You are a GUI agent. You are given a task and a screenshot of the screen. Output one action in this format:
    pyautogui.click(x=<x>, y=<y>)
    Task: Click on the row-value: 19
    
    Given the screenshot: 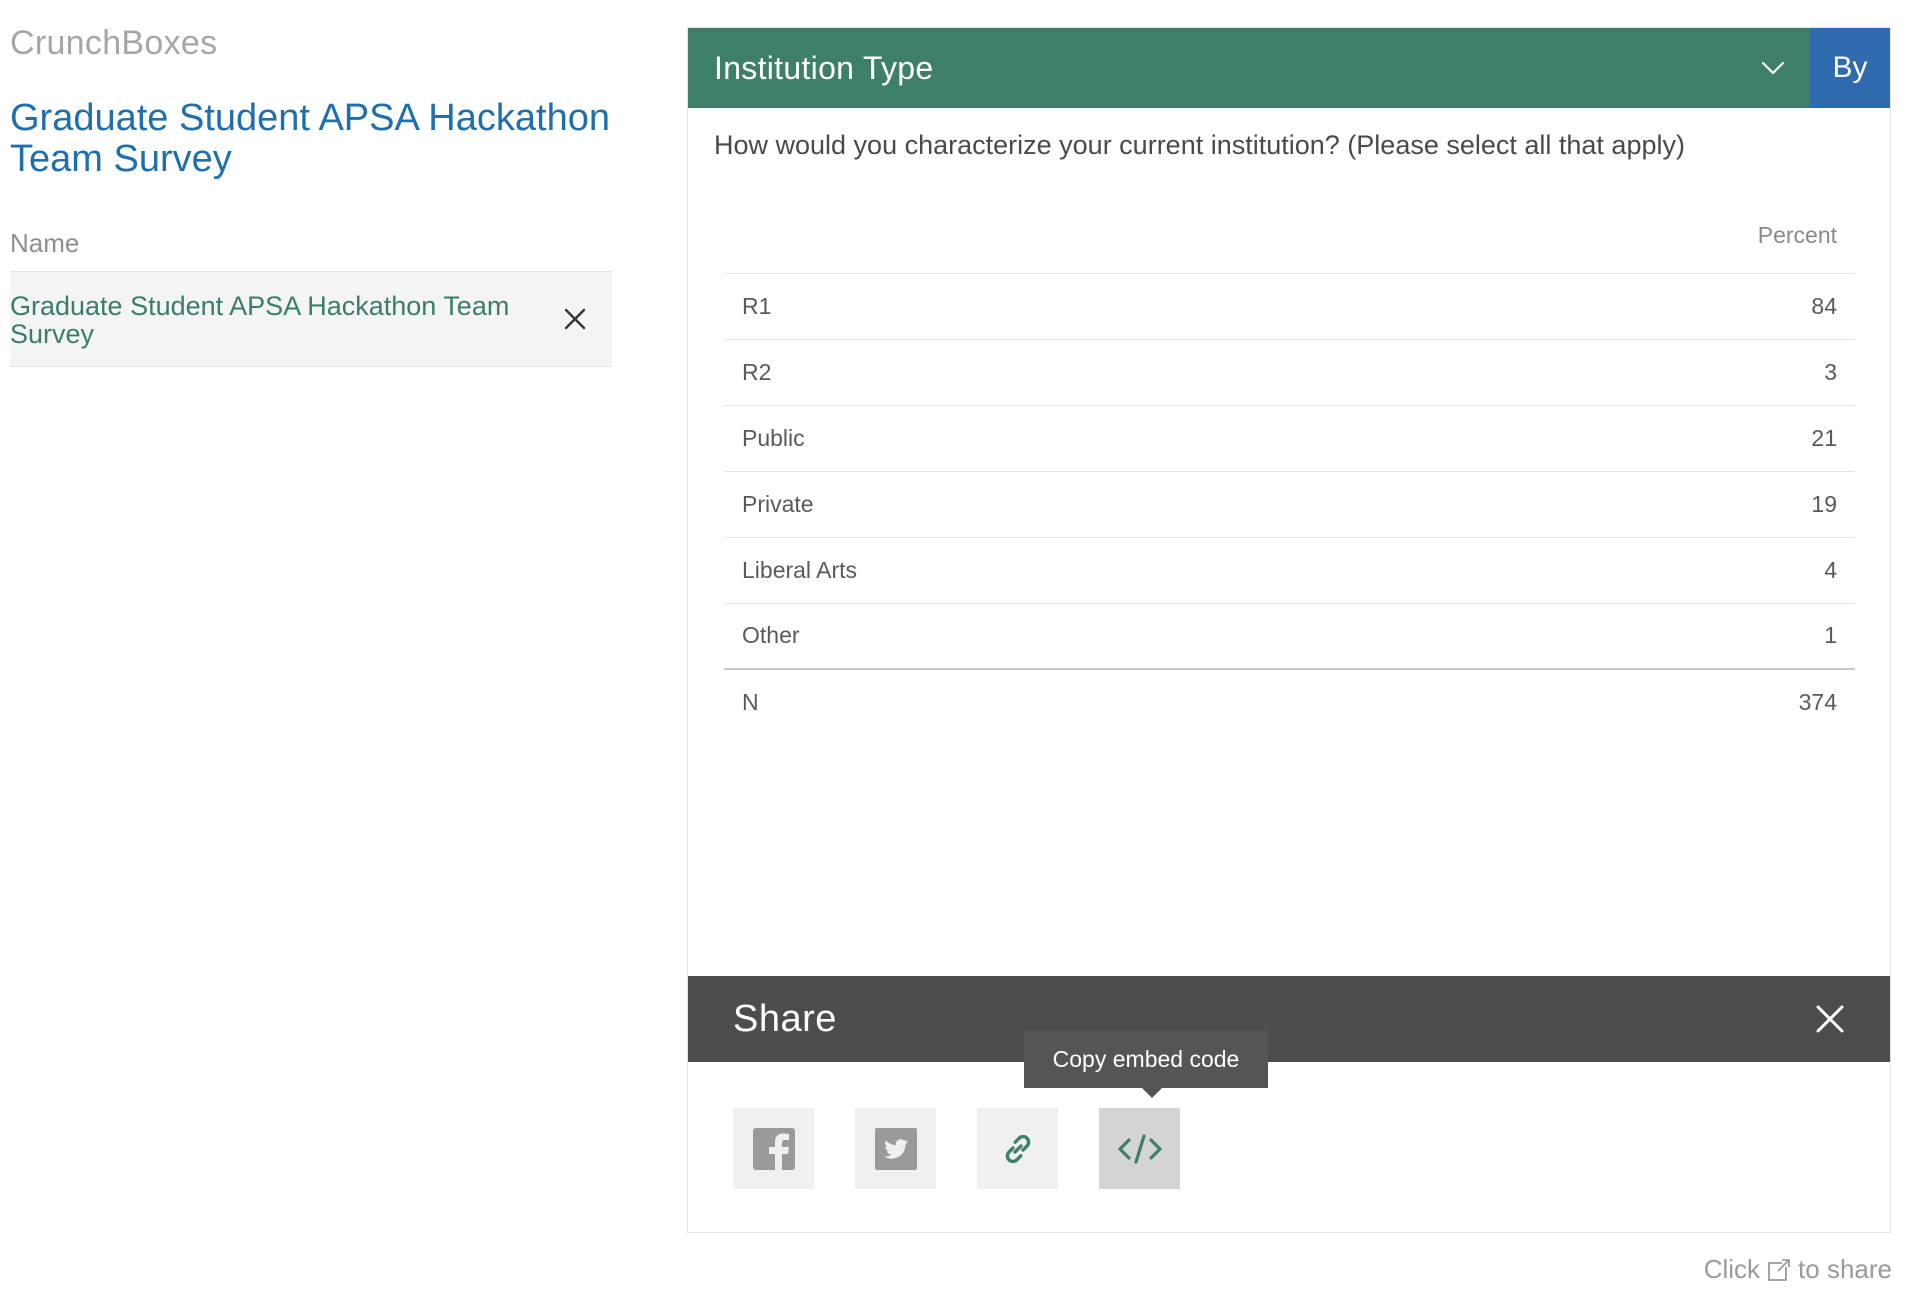 What is the action you would take?
    pyautogui.click(x=1616, y=503)
    